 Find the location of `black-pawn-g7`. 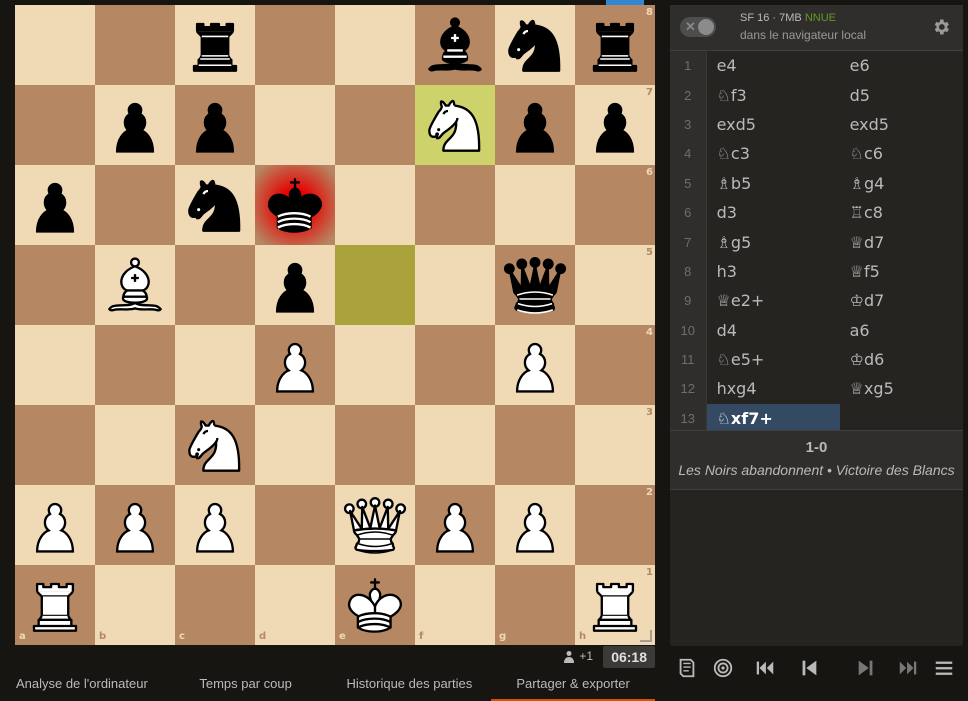

black-pawn-g7 is located at coordinates (535, 125).